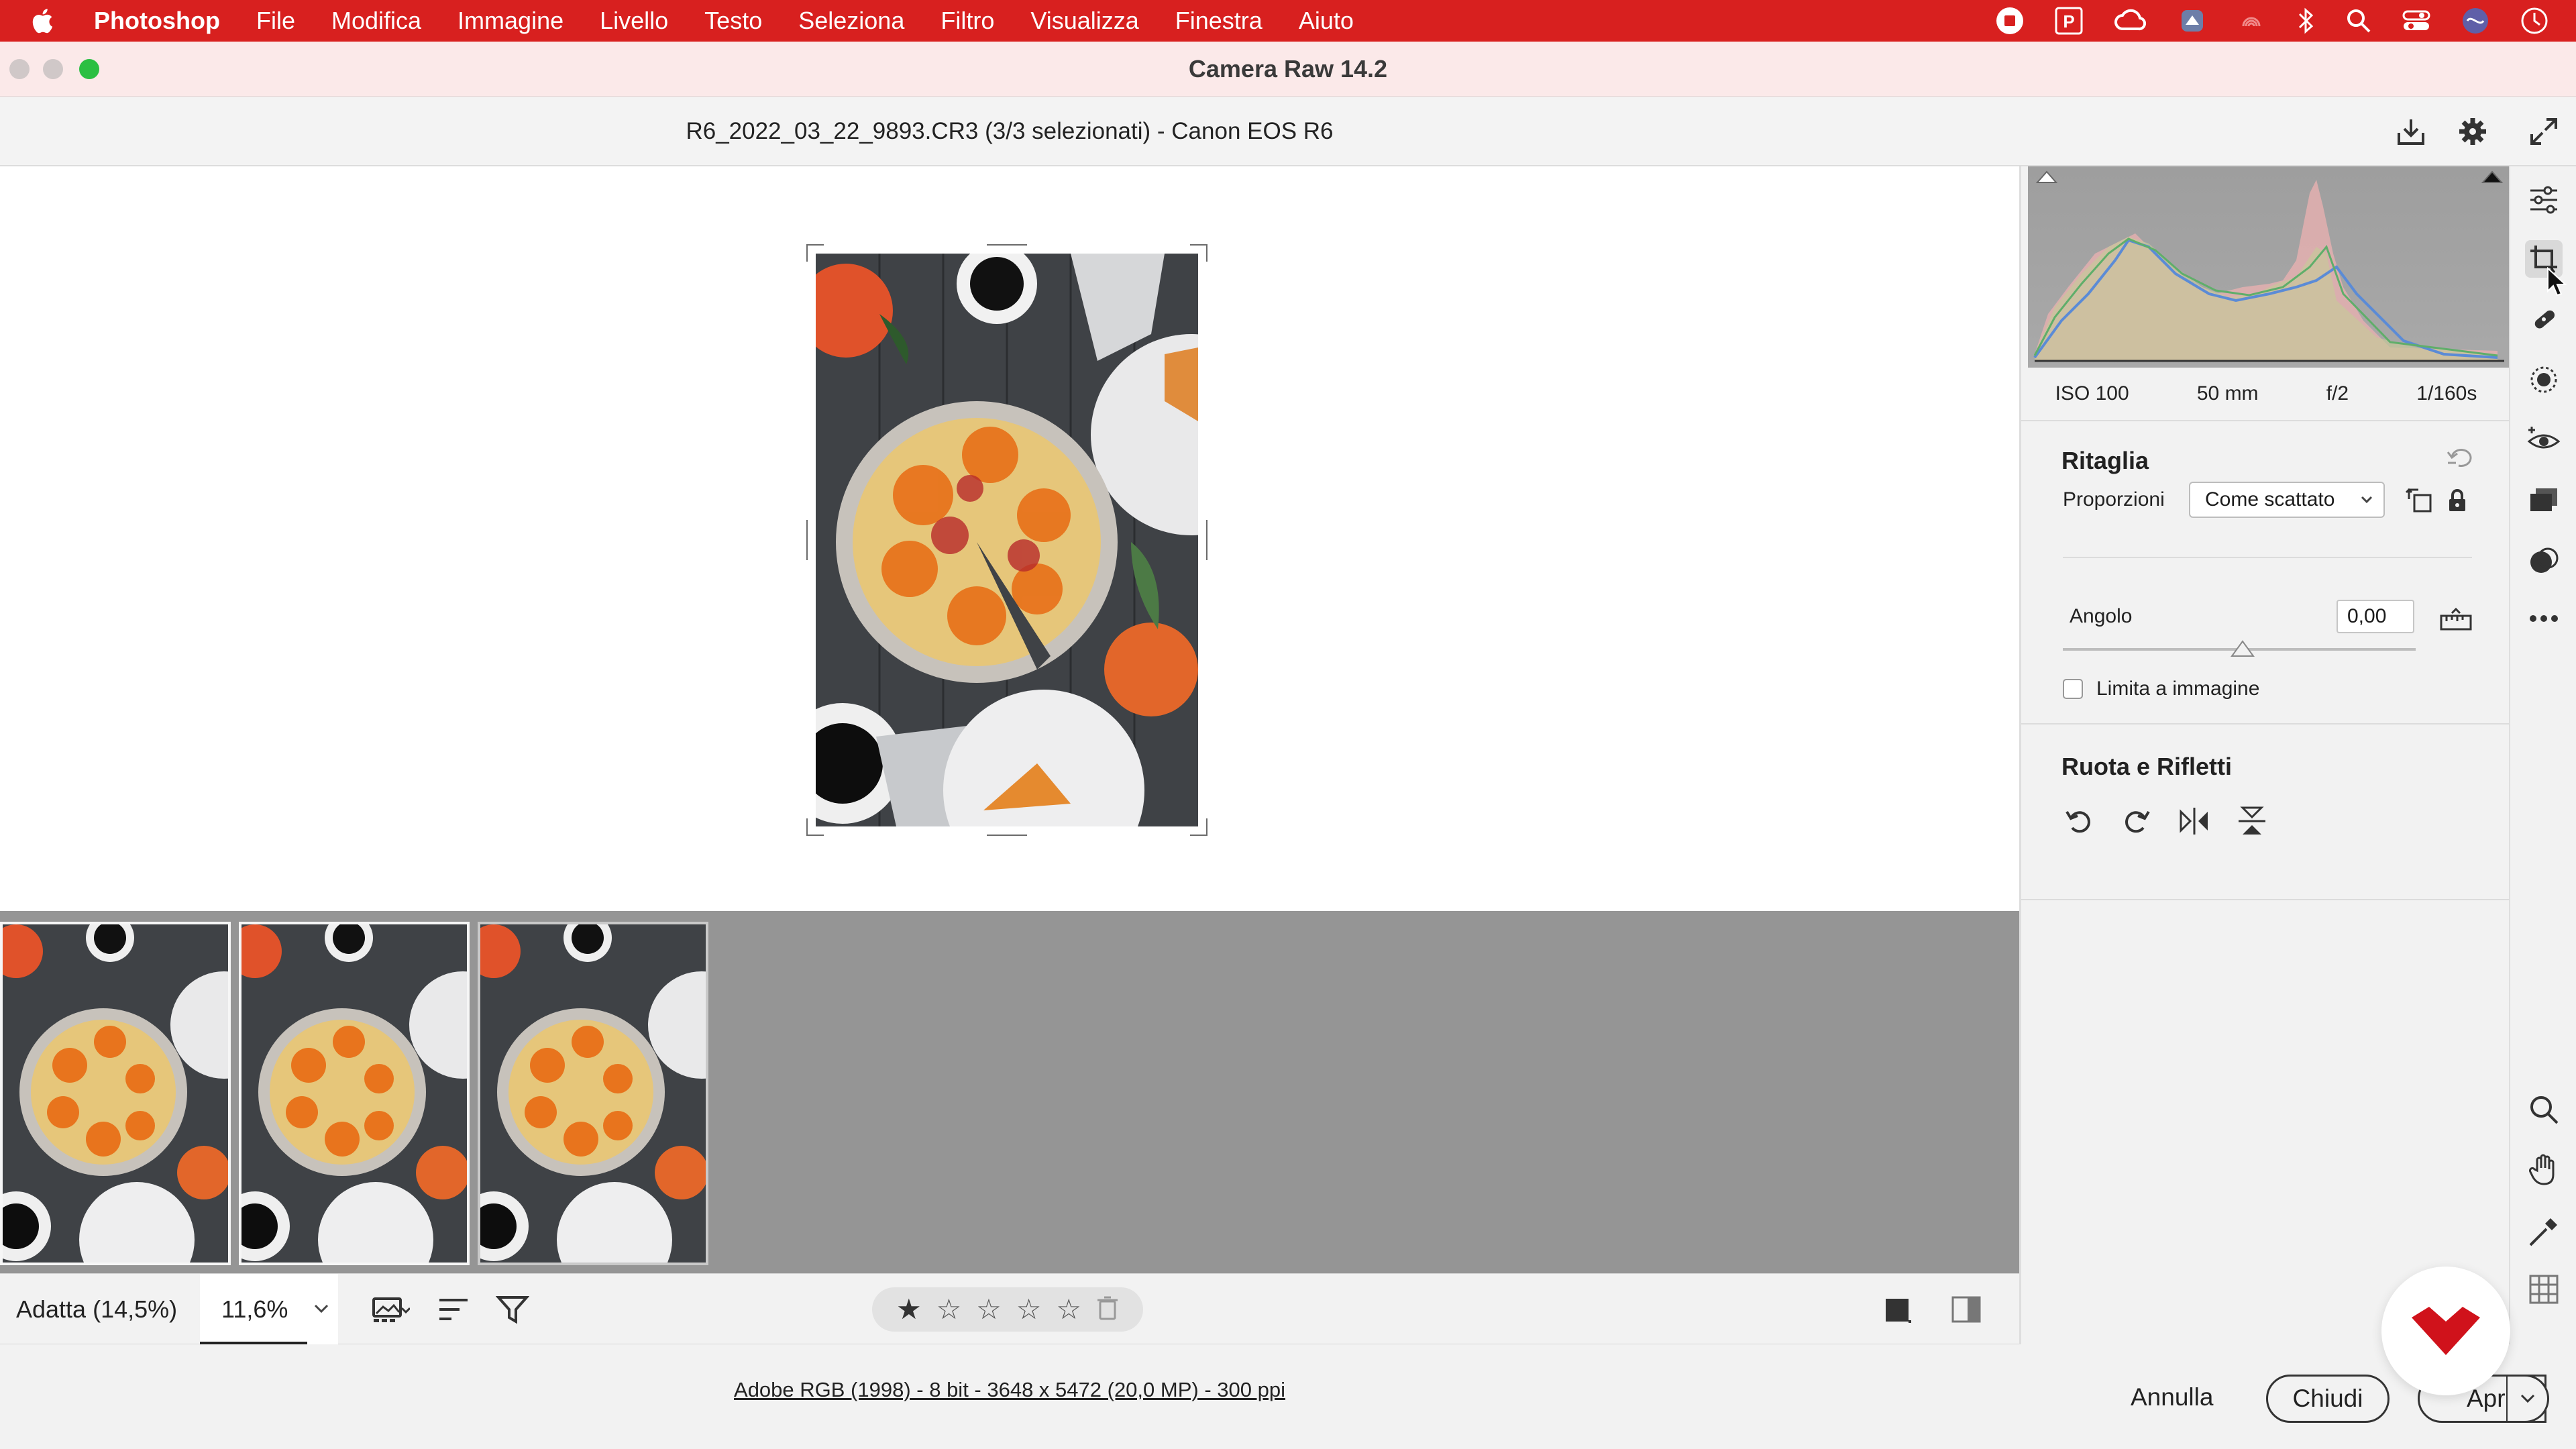 The height and width of the screenshot is (1449, 2576). Describe the element at coordinates (851, 21) in the screenshot. I see `menu-seleziona: Seleziona` at that location.